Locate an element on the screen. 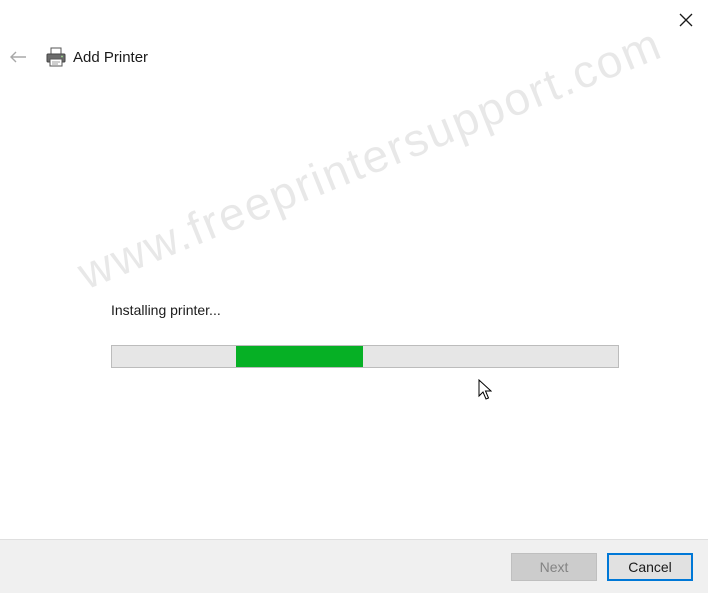 The width and height of the screenshot is (708, 593). dialog-title: Add Printer is located at coordinates (111, 57).